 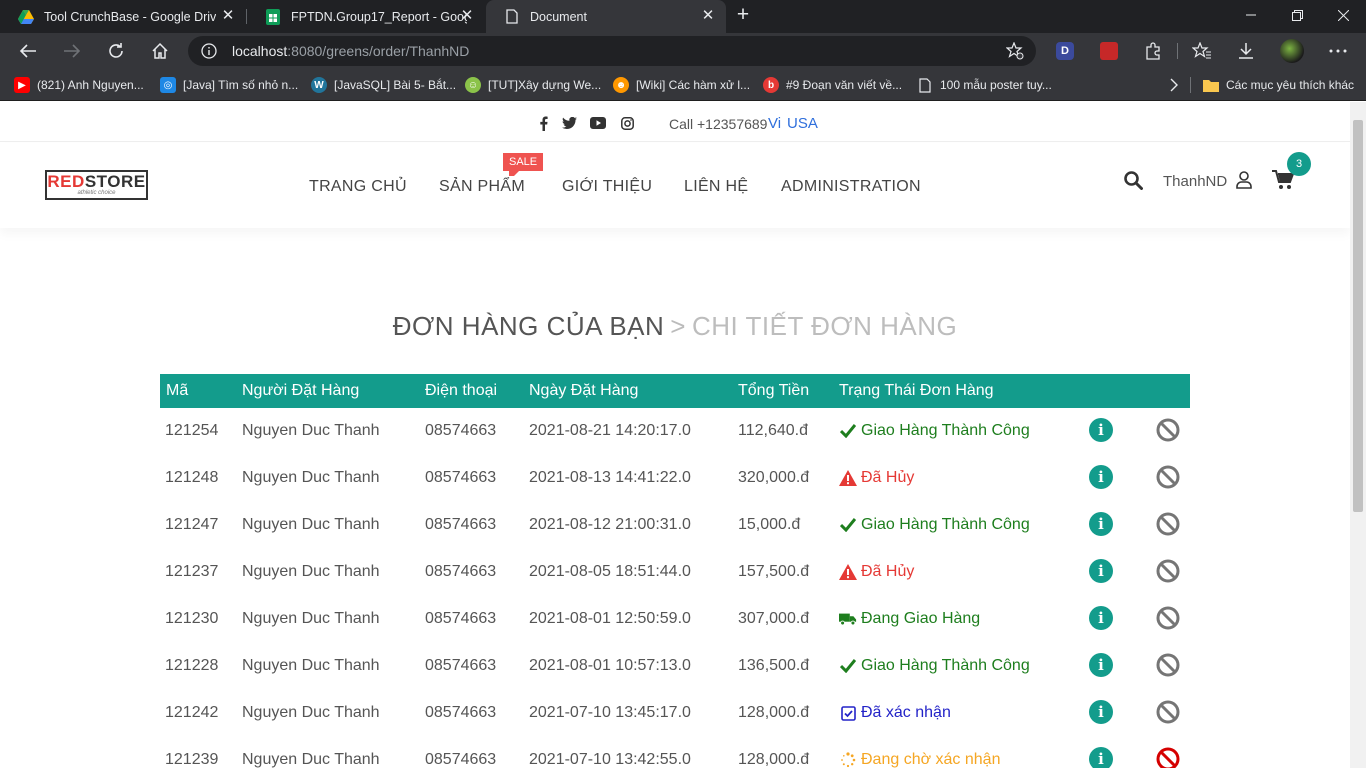 What do you see at coordinates (1292, 51) in the screenshot?
I see `profile-avatar` at bounding box center [1292, 51].